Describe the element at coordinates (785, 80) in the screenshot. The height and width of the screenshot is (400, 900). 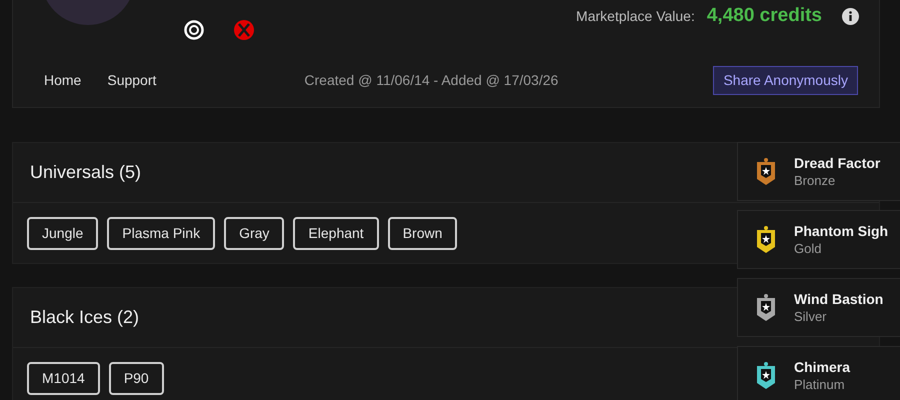
I see `share-button: Share Anonymously` at that location.